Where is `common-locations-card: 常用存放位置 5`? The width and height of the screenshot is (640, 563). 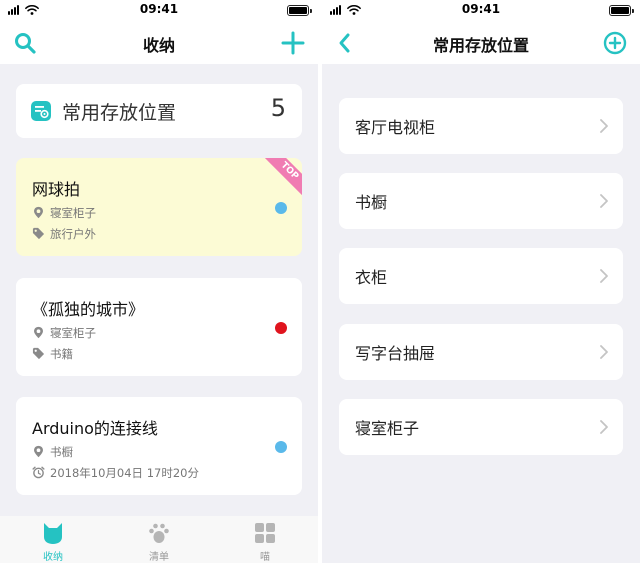
common-locations-card: 常用存放位置 5 is located at coordinates (159, 111).